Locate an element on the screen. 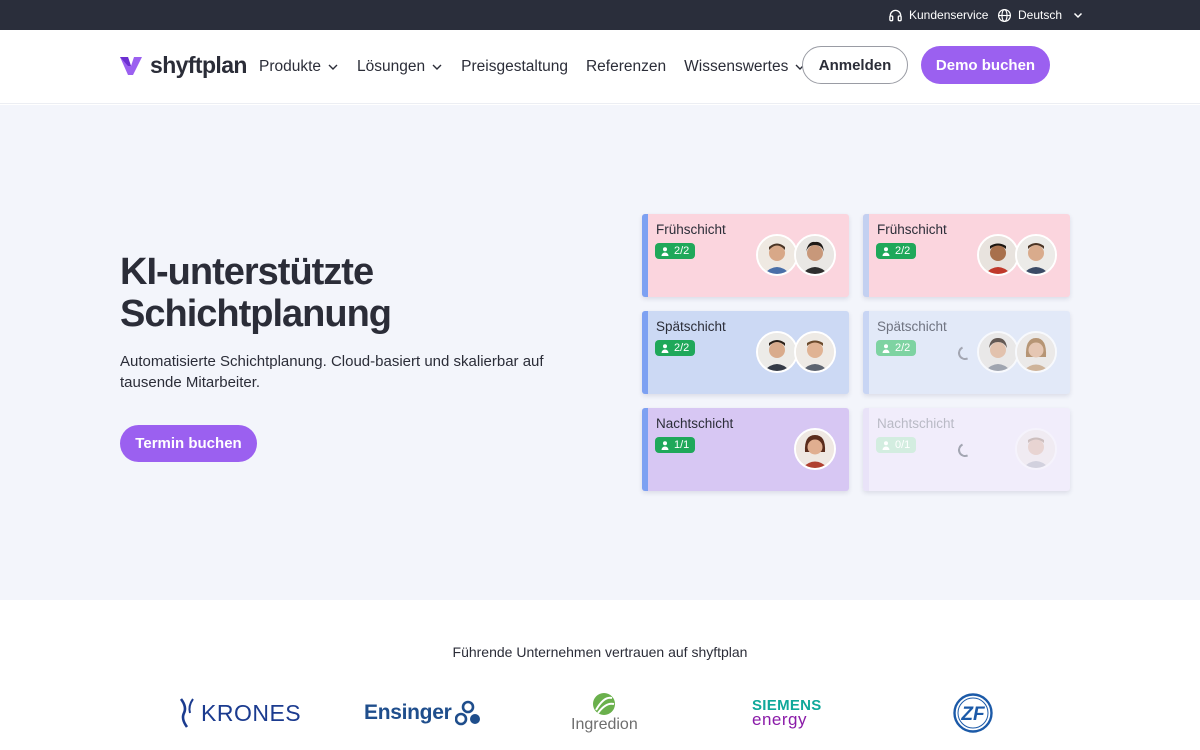 Image resolution: width=1200 pixels, height=750 pixels. language-label: Deutsch is located at coordinates (1040, 15).